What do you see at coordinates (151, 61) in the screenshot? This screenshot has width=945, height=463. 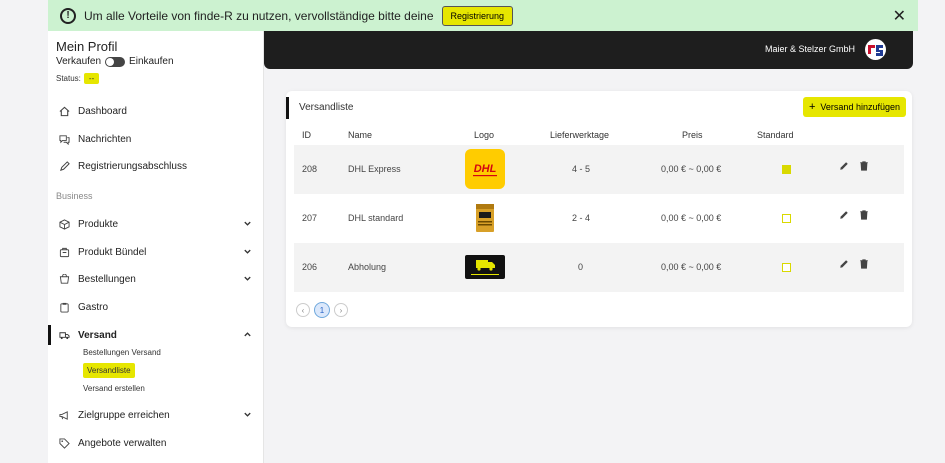 I see `toggle-label-buy: Einkaufen` at bounding box center [151, 61].